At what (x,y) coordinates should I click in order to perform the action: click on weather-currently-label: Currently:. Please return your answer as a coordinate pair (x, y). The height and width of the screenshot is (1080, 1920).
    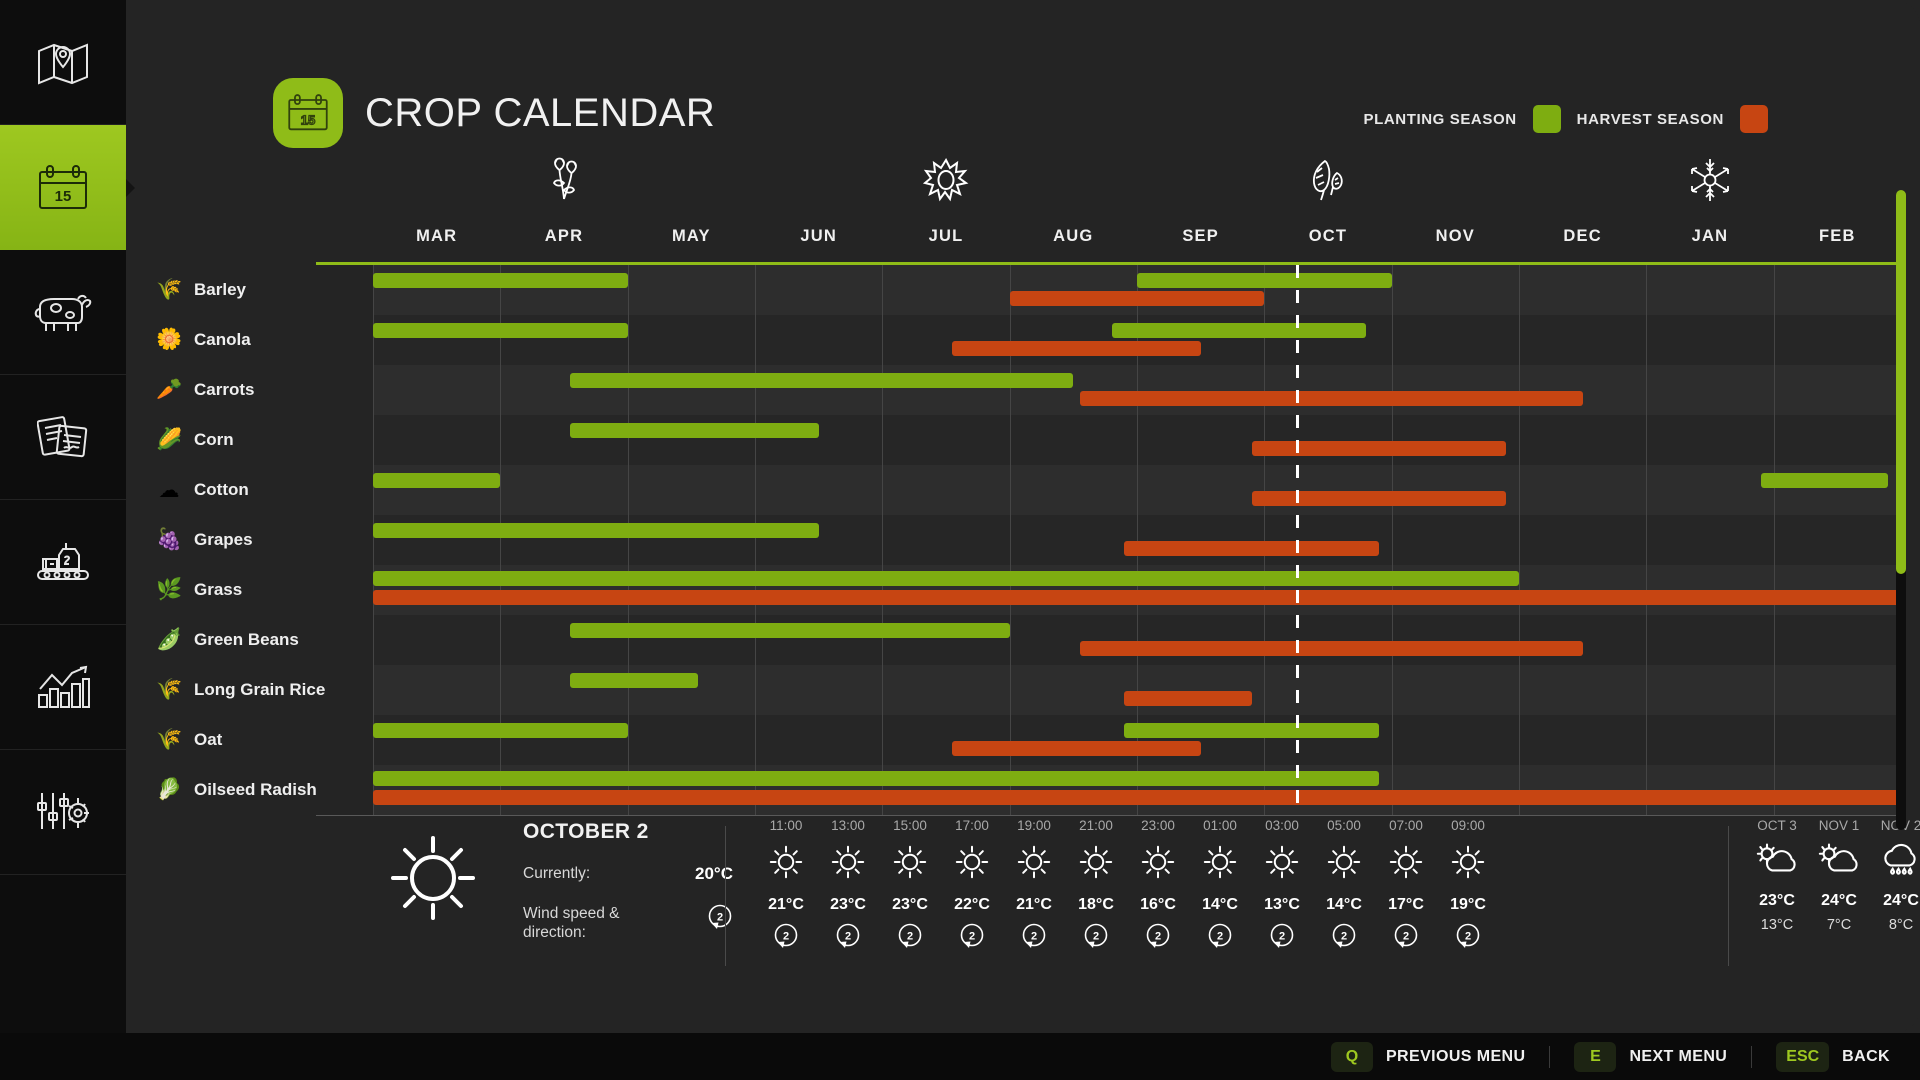
    Looking at the image, I should click on (557, 873).